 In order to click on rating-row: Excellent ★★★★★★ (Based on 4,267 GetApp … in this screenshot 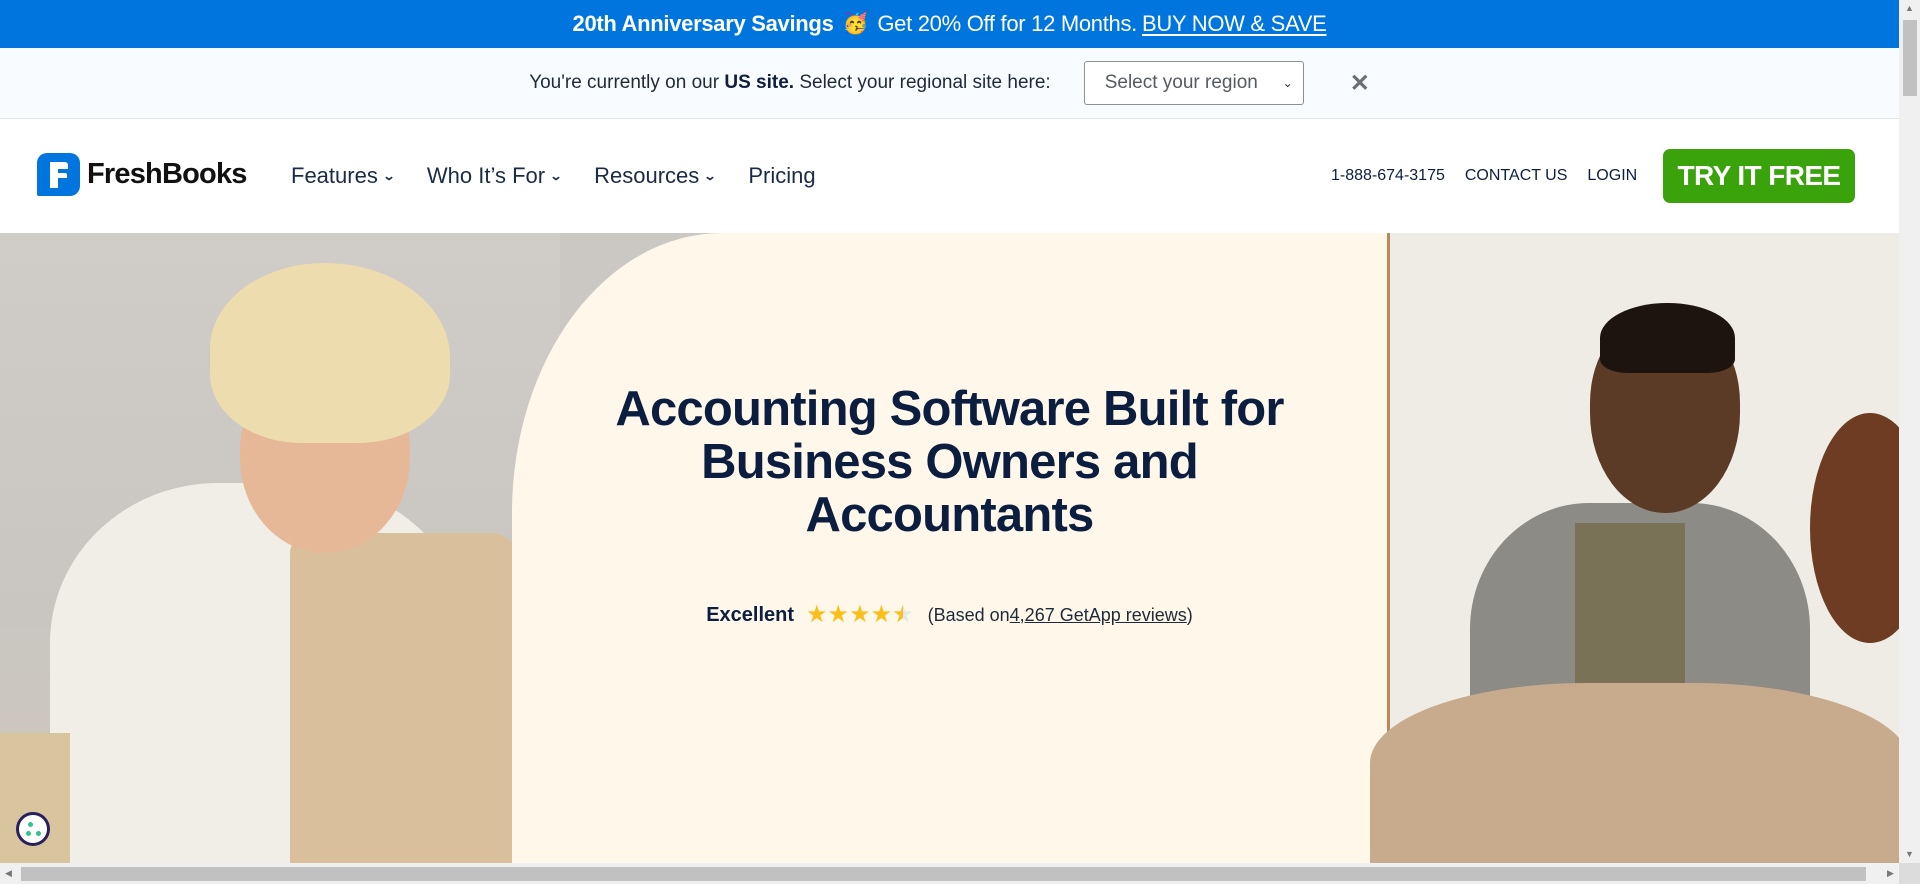, I will do `click(949, 615)`.